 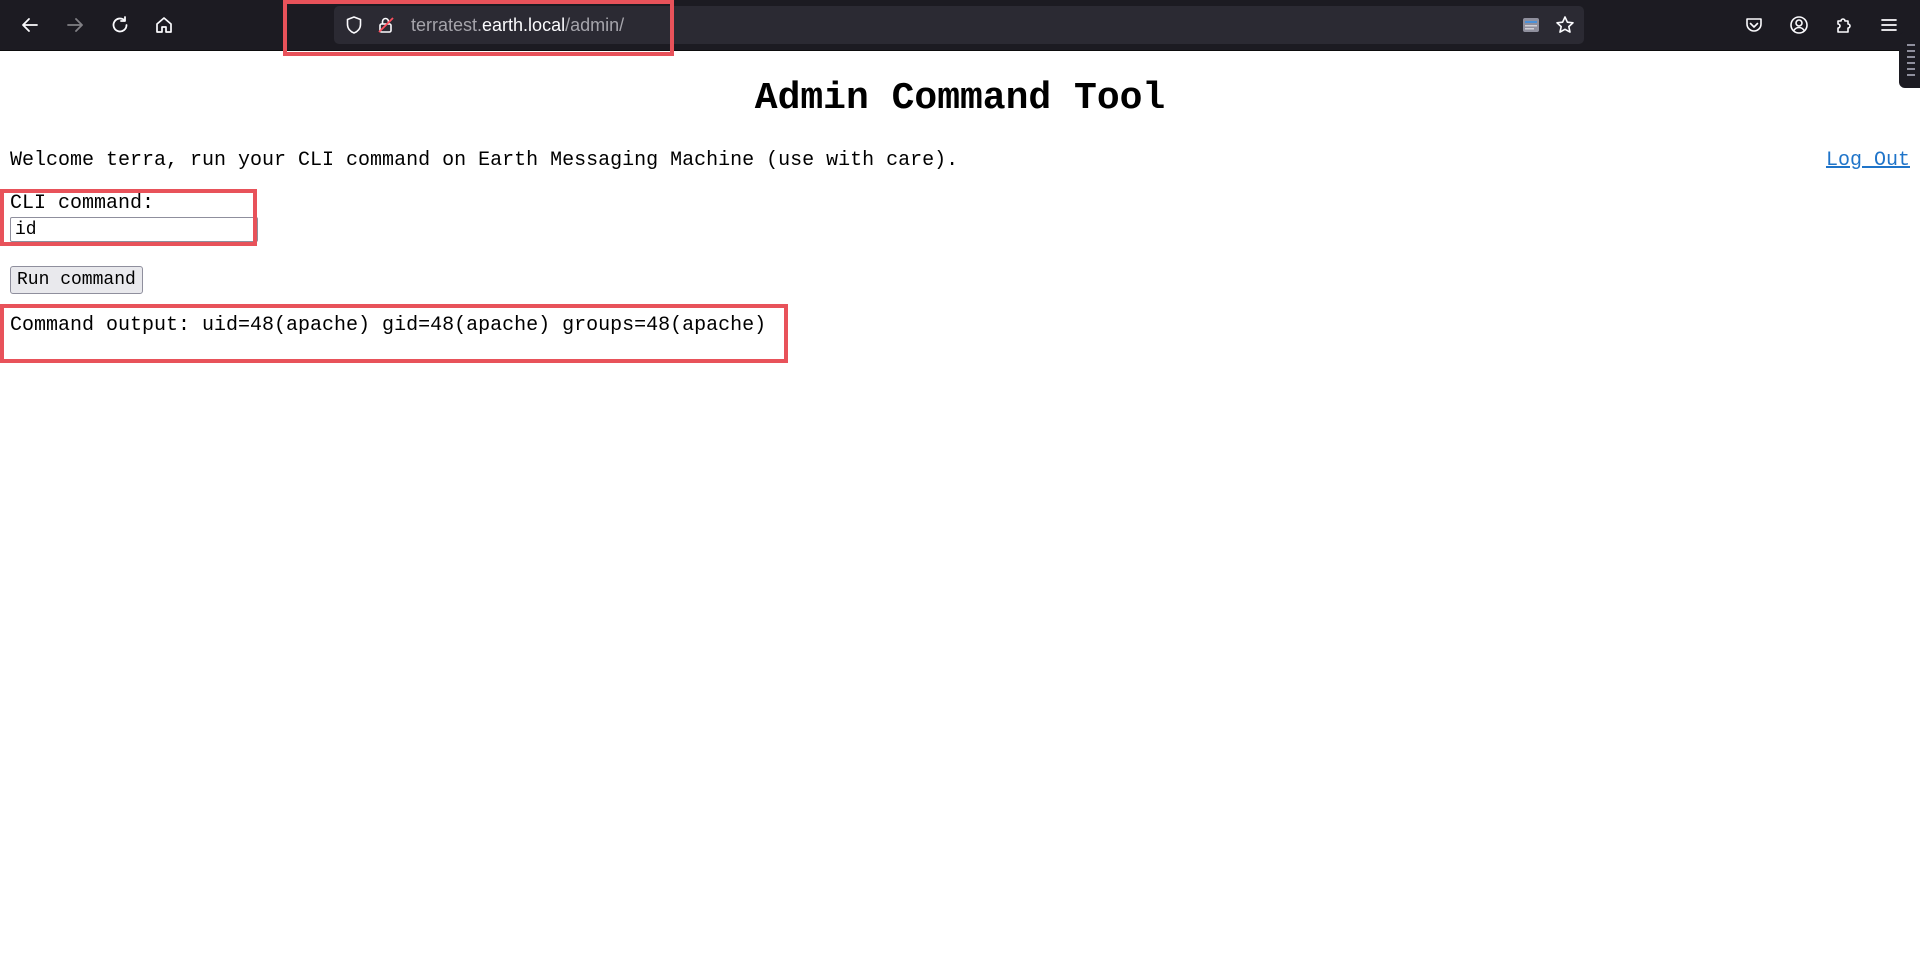 I want to click on url-text: terratest.earth.local/admin/, so click(x=517, y=25).